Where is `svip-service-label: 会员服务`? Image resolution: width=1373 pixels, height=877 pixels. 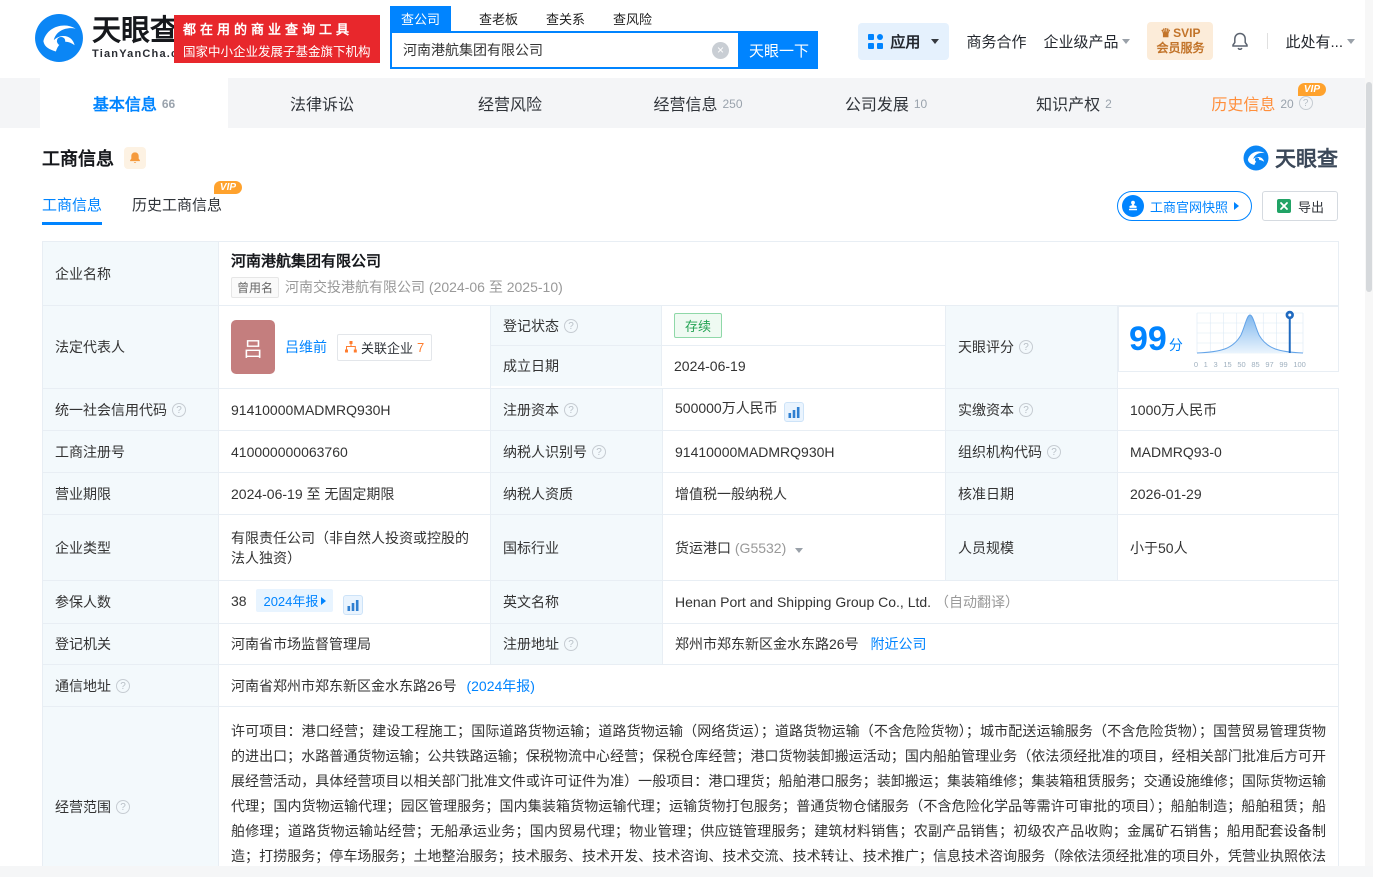 svip-service-label: 会员服务 is located at coordinates (1180, 48).